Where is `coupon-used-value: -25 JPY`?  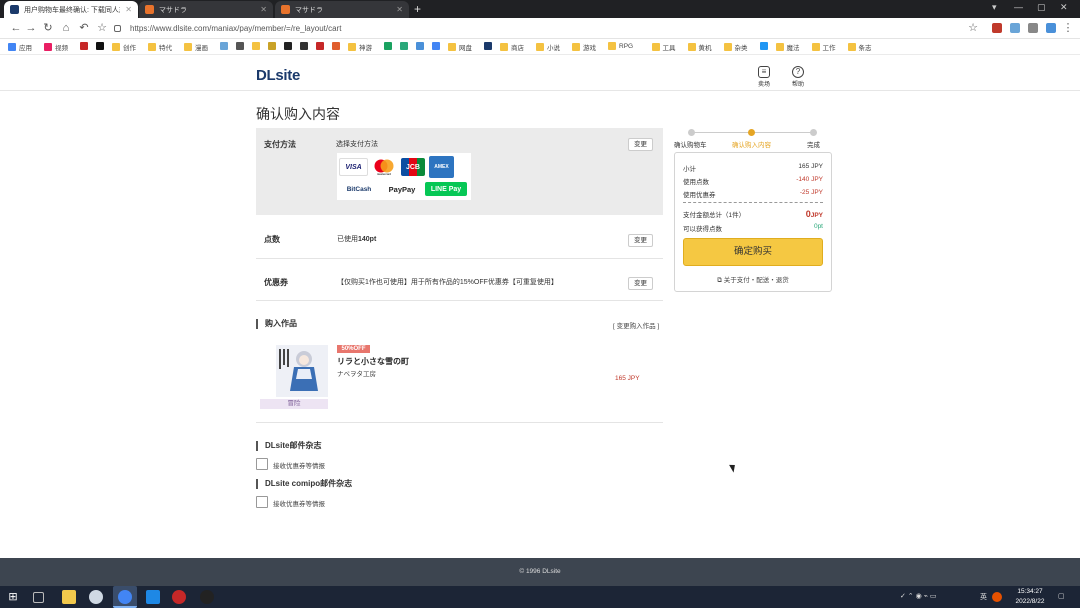
coupon-used-value: -25 JPY is located at coordinates (811, 192).